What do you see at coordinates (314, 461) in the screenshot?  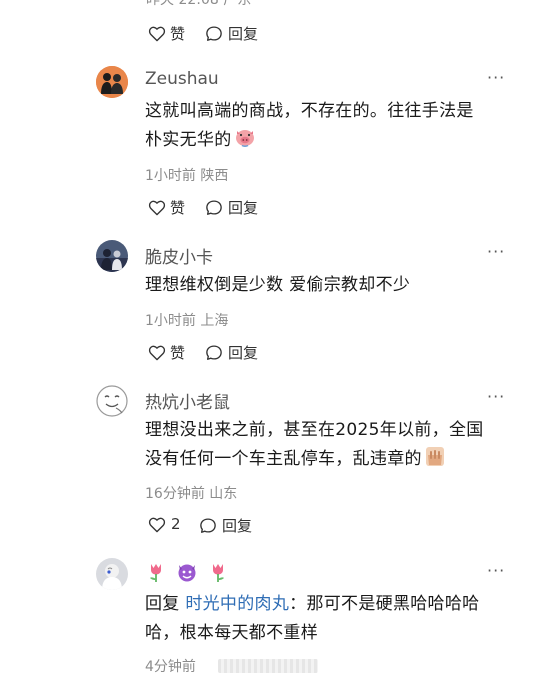 I see `comment-text-line: 没有任何一个车主乱停车，乱违章的` at bounding box center [314, 461].